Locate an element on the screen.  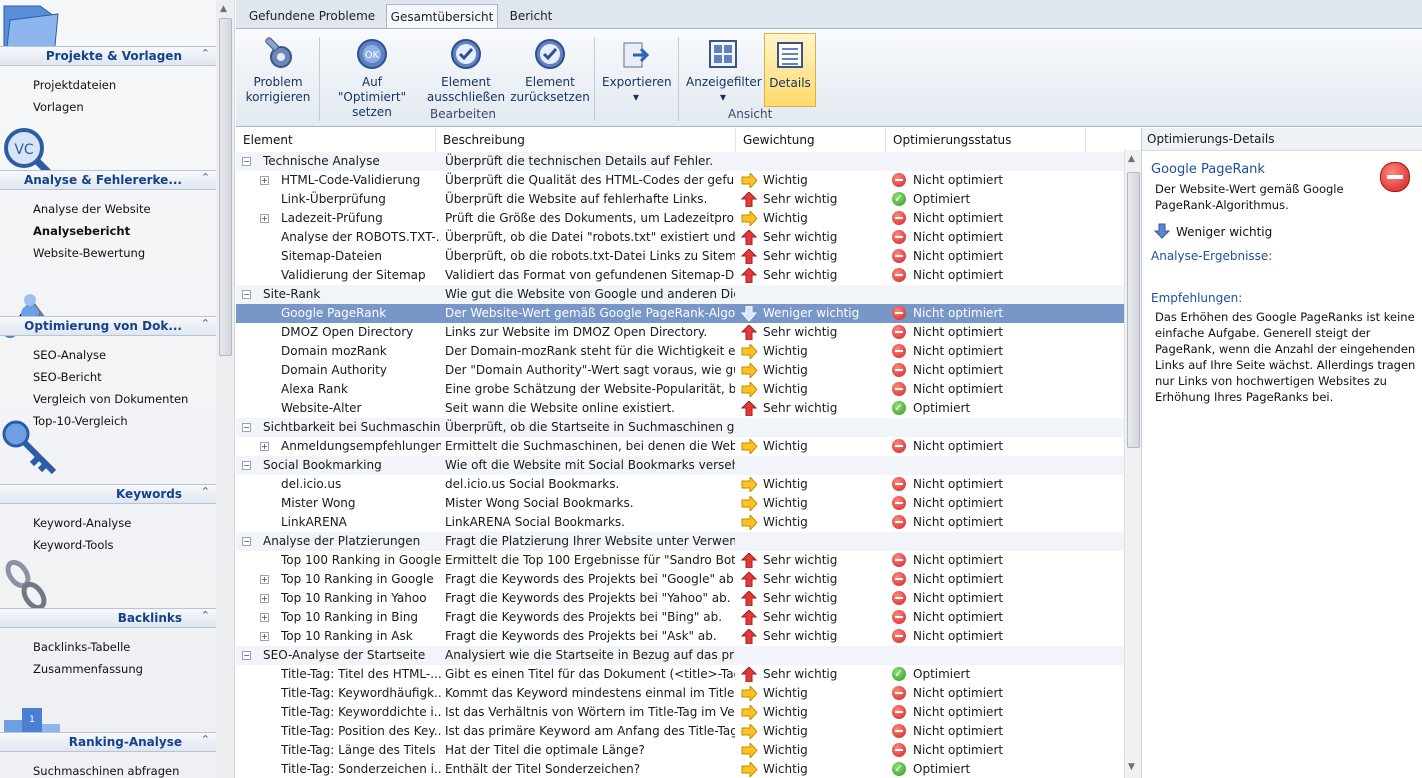
sidebar-item: Website-Bewertung is located at coordinates (92, 253).